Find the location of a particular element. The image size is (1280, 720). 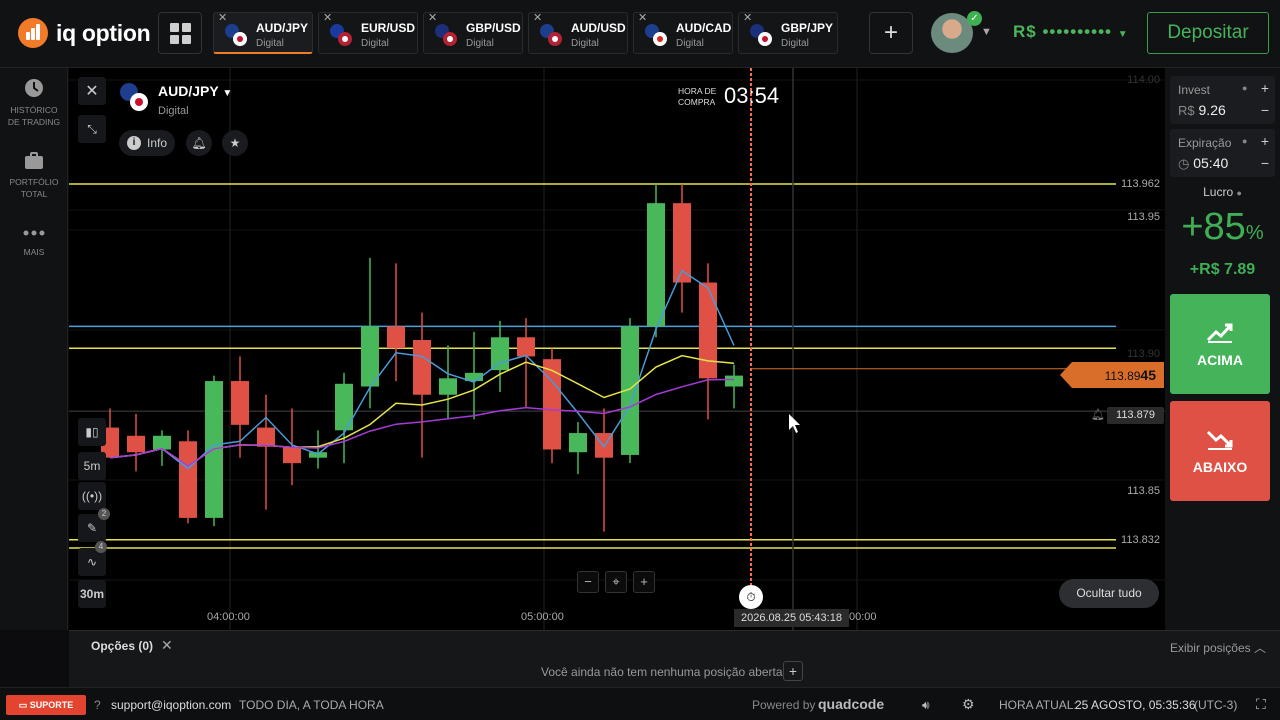

tab-pair-label: EUR/USD is located at coordinates (388, 28).